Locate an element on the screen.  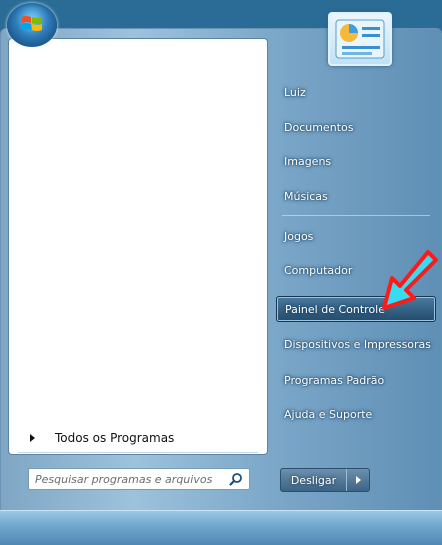
right-item-label: Dispositivos e Impressoras is located at coordinates (358, 344).